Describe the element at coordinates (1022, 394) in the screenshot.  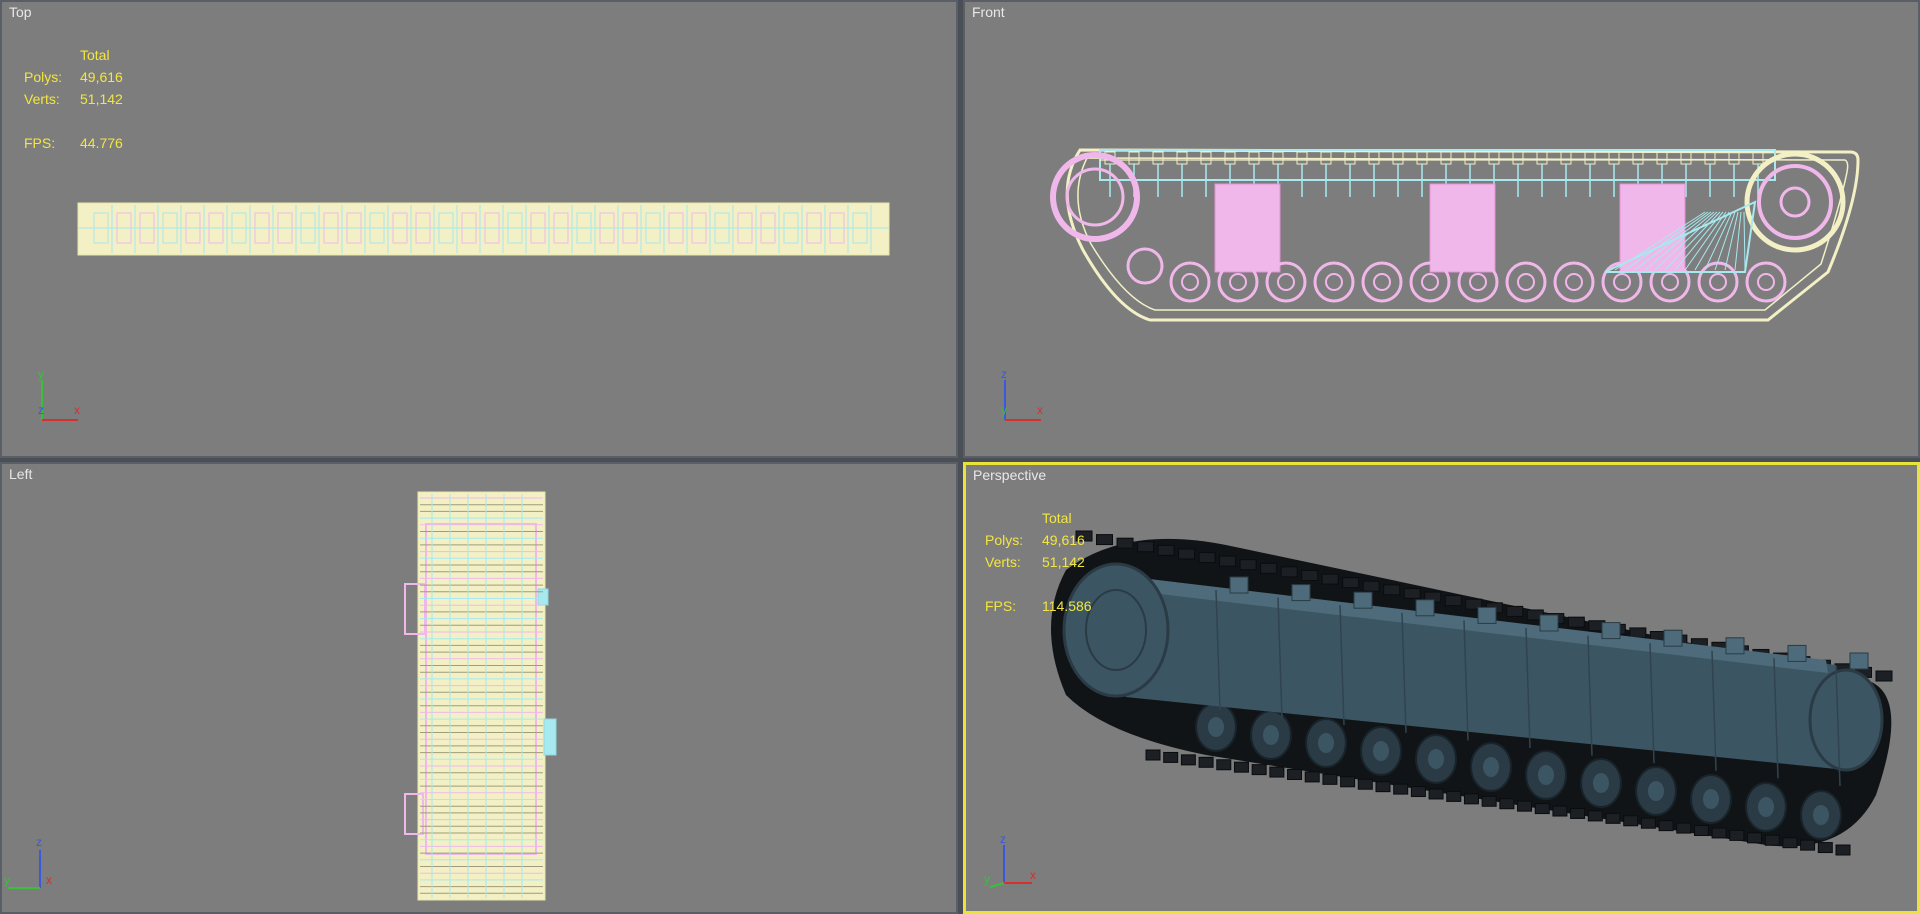
I see `axis-gizmo-front: z y x` at that location.